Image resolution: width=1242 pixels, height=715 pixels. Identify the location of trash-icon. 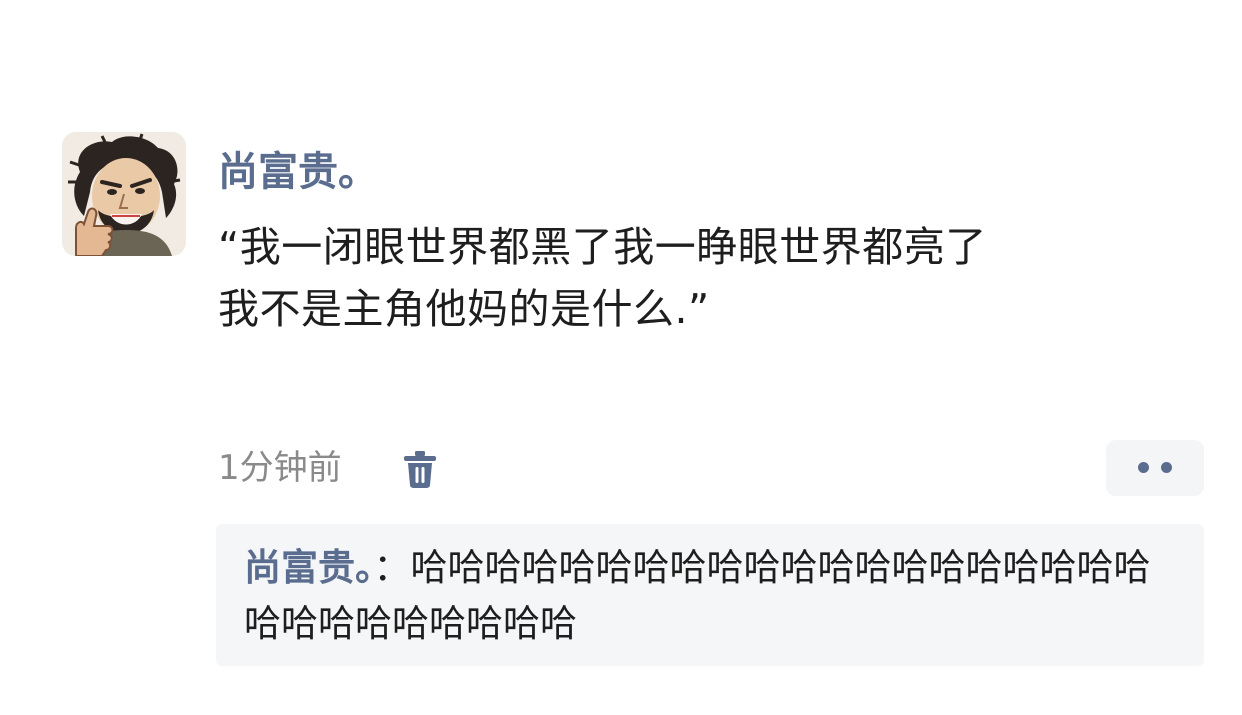
(420, 469).